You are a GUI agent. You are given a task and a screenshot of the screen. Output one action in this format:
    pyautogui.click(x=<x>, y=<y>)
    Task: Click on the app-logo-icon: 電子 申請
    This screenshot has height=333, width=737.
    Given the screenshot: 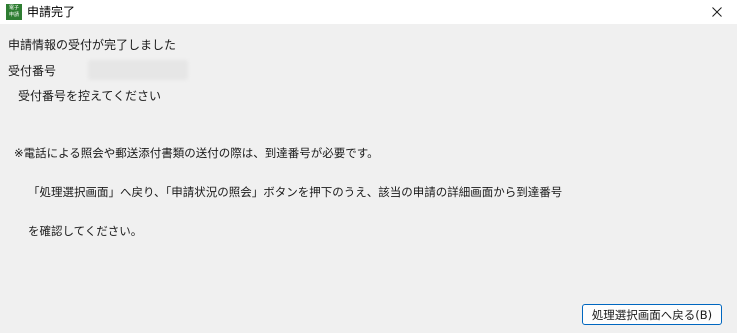 What is the action you would take?
    pyautogui.click(x=14, y=12)
    